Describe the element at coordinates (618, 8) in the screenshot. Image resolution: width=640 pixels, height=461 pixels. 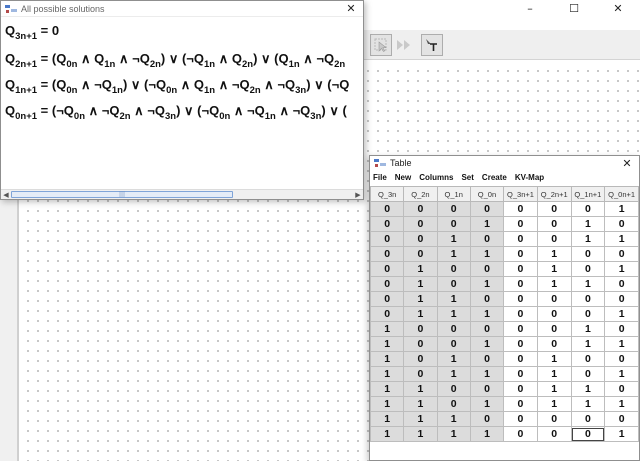
I see `close-button: ✕` at that location.